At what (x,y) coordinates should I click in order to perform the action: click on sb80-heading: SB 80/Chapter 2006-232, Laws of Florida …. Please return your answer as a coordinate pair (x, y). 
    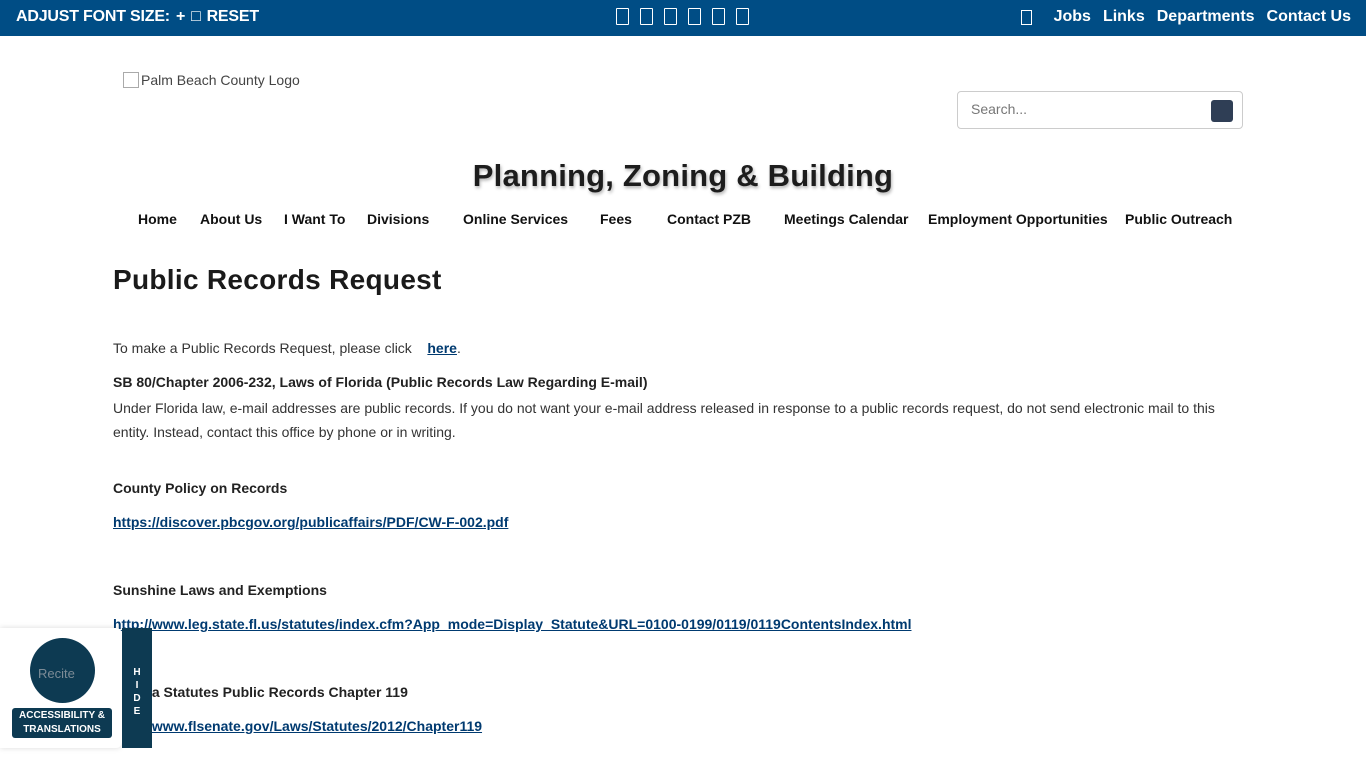
    Looking at the image, I should click on (380, 382).